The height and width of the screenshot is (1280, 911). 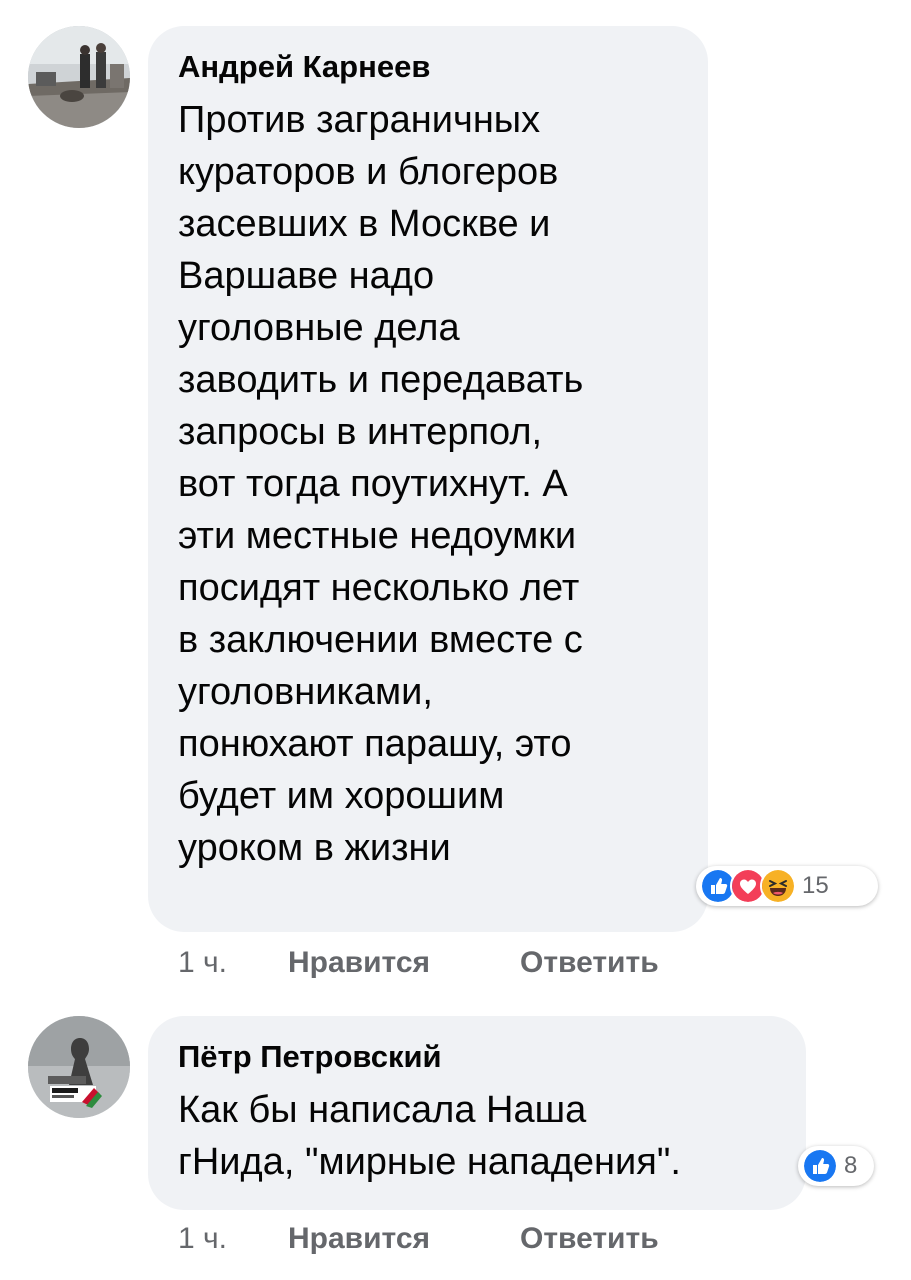 I want to click on haha-icon, so click(x=778, y=886).